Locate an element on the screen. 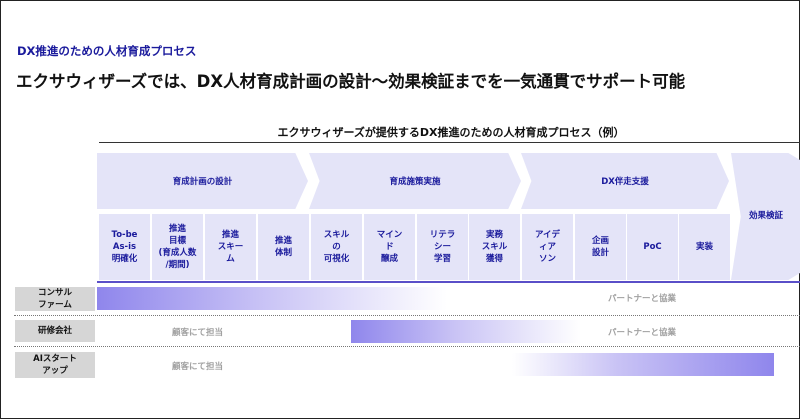 The image size is (800, 419). step-label: 推進 目標 (育成人数 /期間) is located at coordinates (177, 247).